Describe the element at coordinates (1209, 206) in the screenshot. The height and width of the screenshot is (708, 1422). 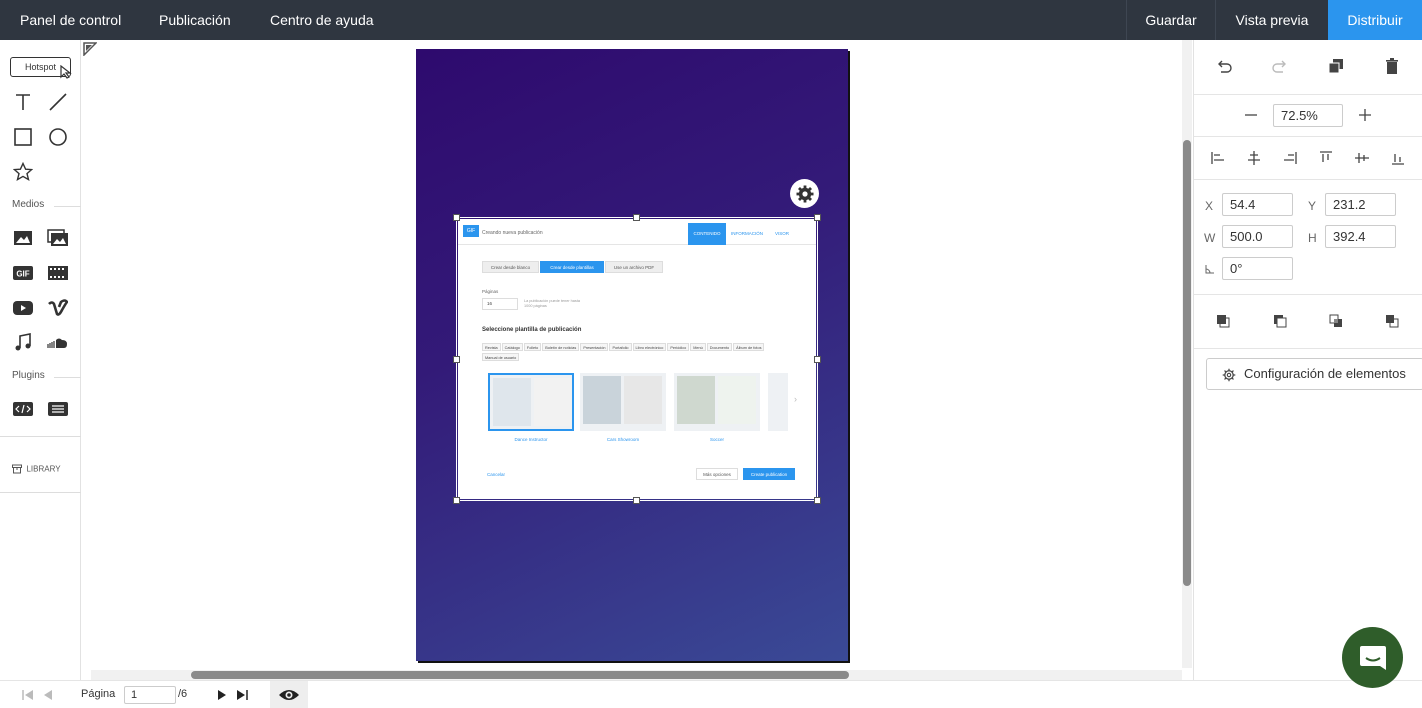
I see `x-label: X` at that location.